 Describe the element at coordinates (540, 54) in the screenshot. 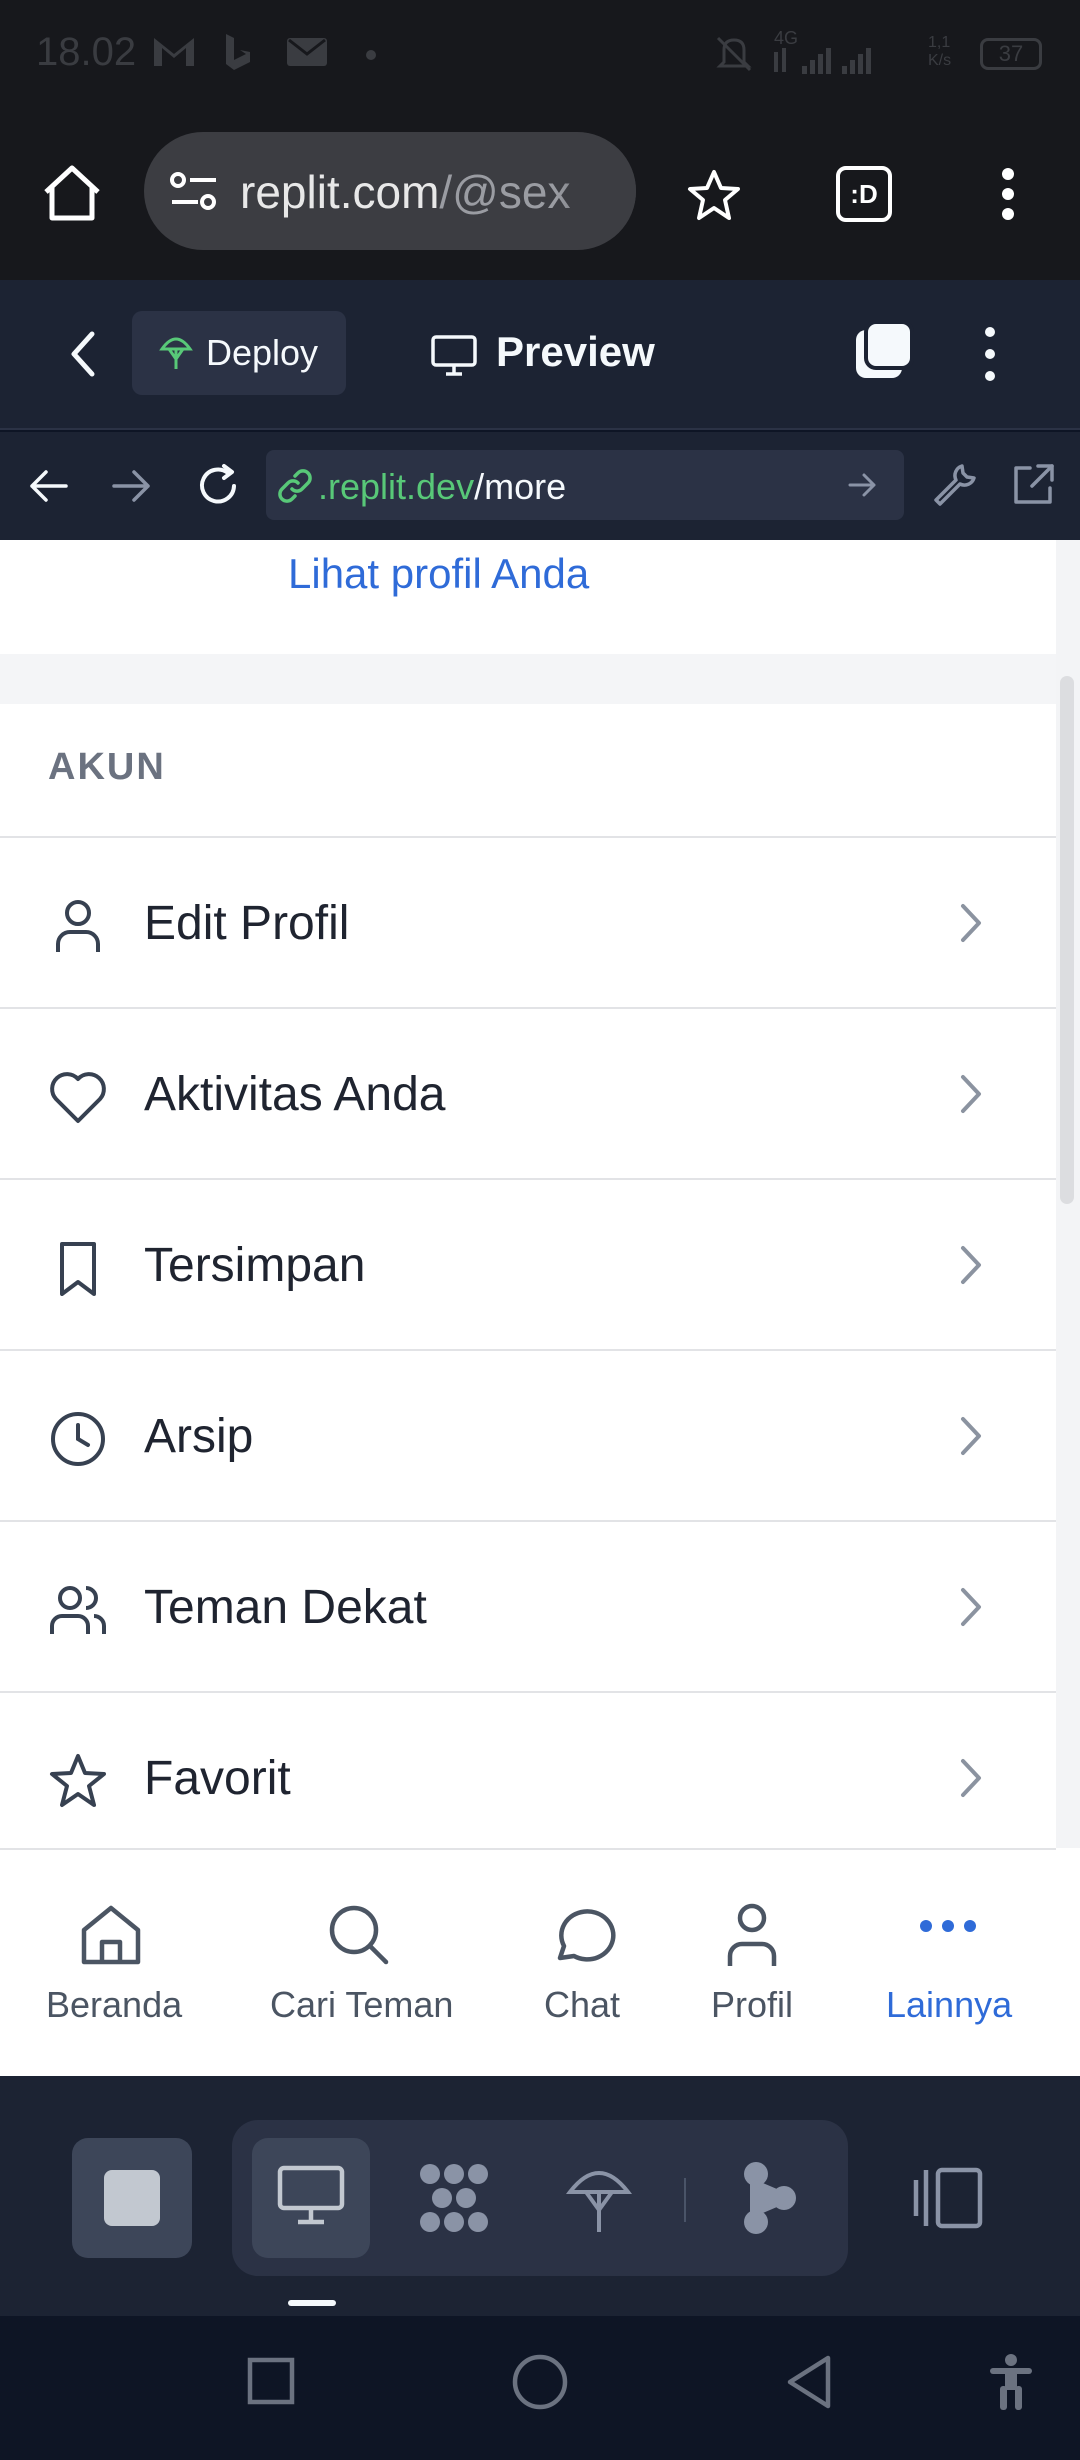

I see `status-bar: 18.02 4G 1,1 K/s 37` at that location.